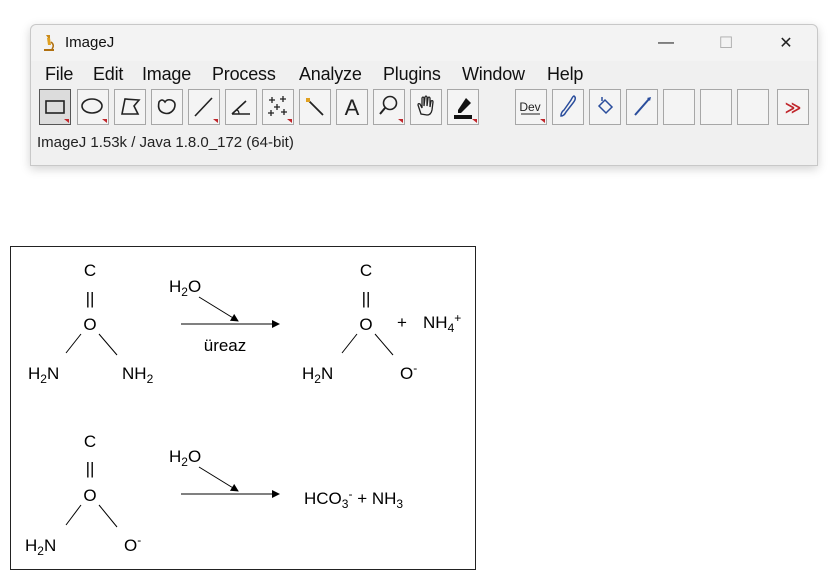 The width and height of the screenshot is (834, 571). I want to click on title-bar: ImageJ — ☐ ✕, so click(424, 43).